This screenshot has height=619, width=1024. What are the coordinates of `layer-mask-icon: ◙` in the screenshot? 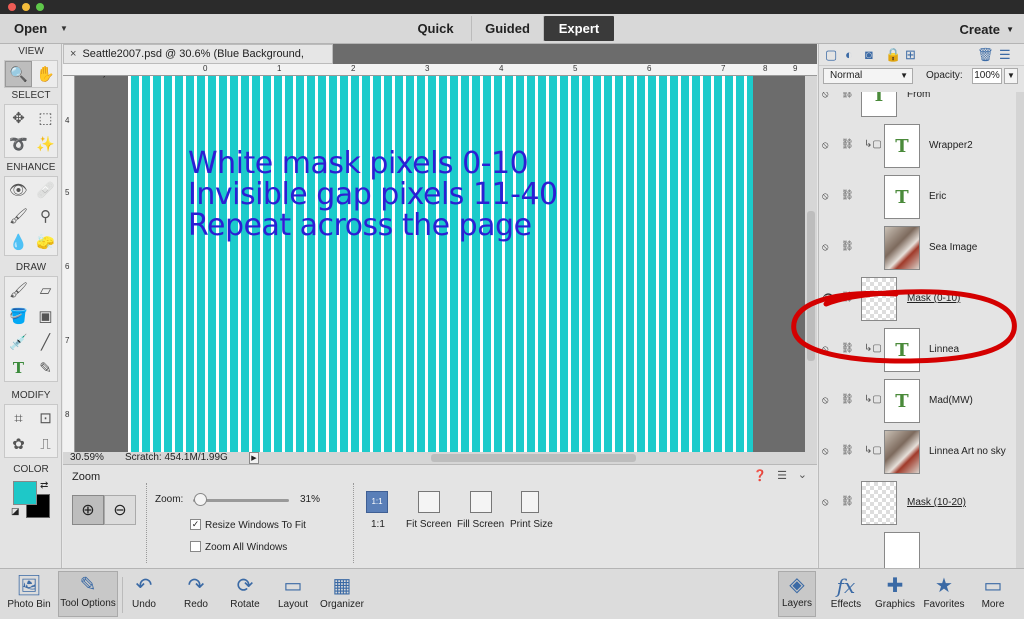 It's located at (869, 54).